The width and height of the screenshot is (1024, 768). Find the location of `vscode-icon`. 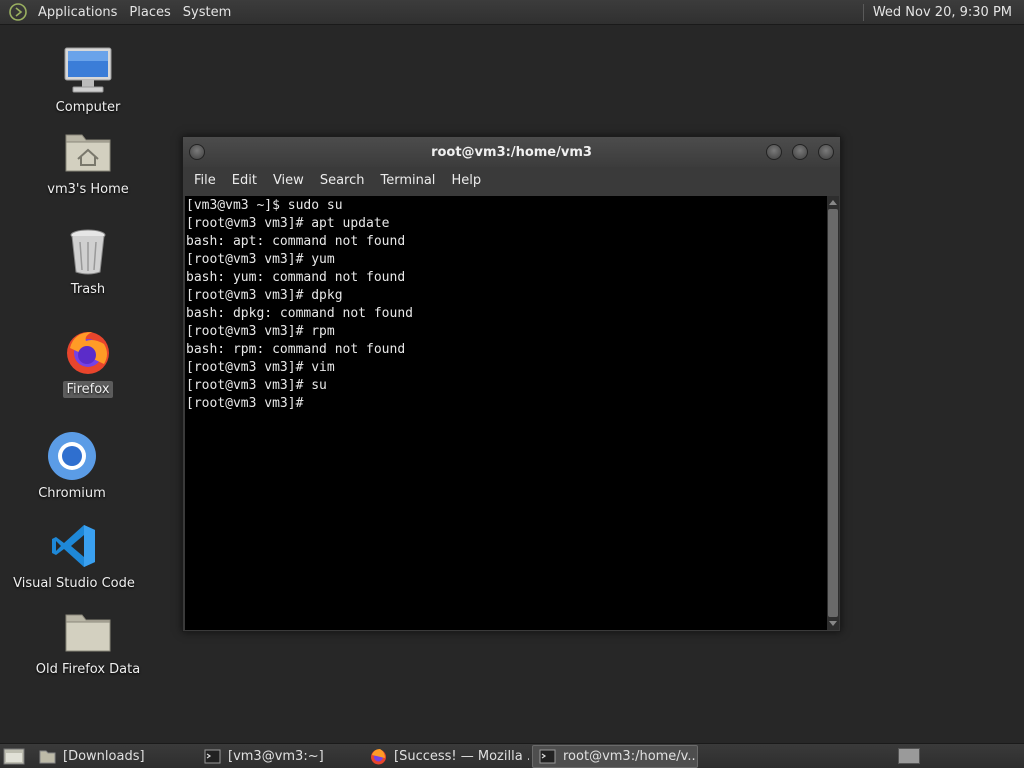

vscode-icon is located at coordinates (74, 546).